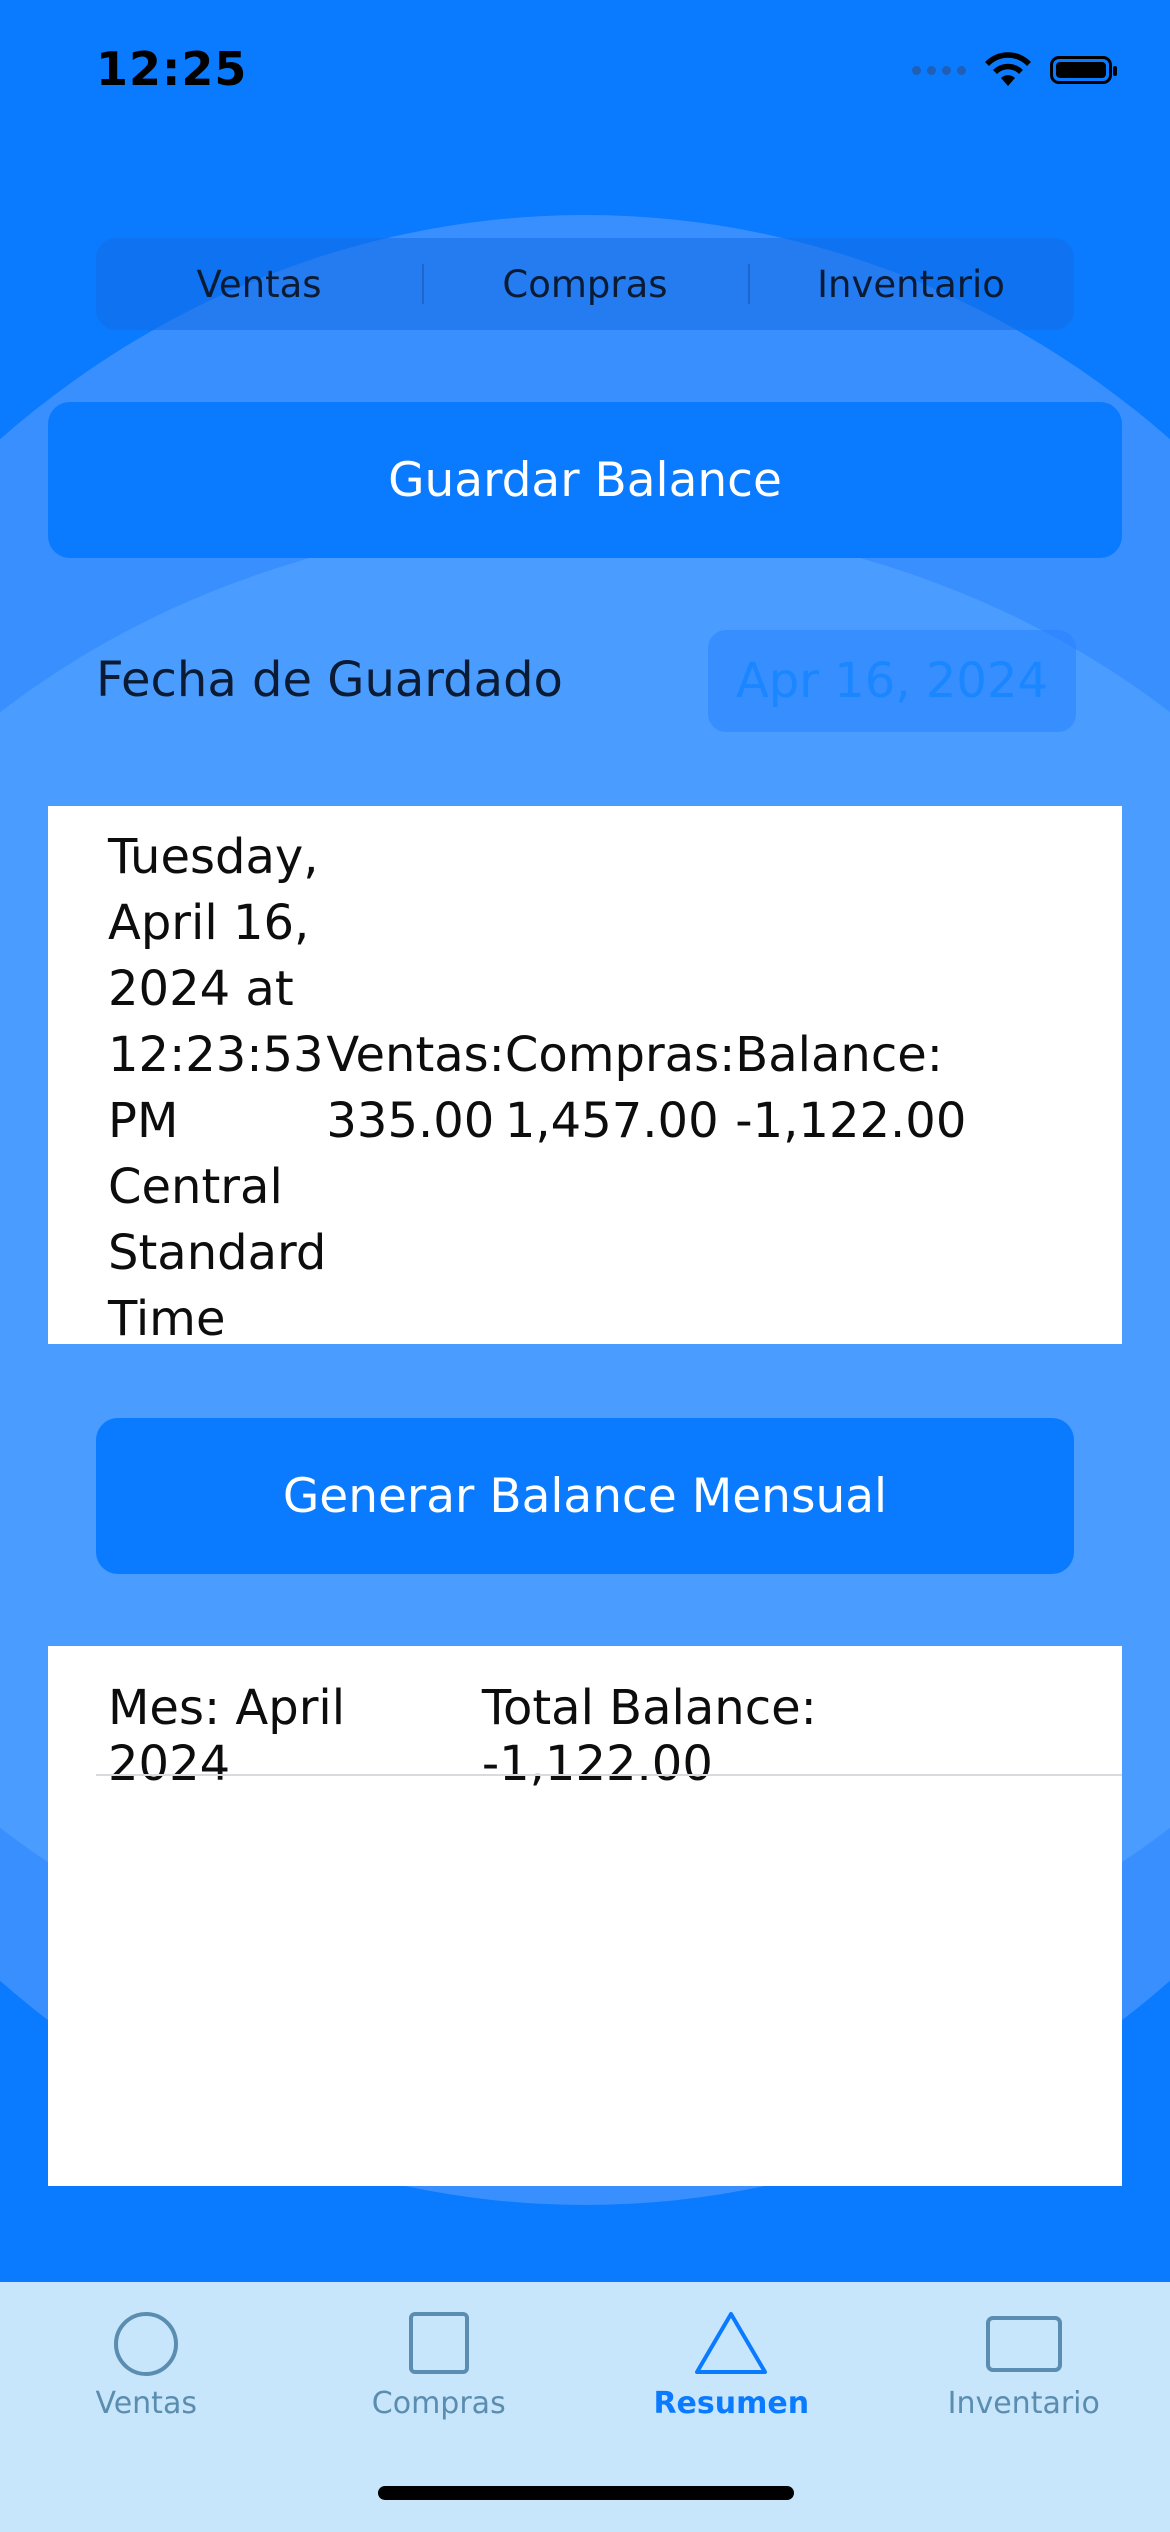 The width and height of the screenshot is (1170, 2532). What do you see at coordinates (586, 2493) in the screenshot?
I see `home-indicator` at bounding box center [586, 2493].